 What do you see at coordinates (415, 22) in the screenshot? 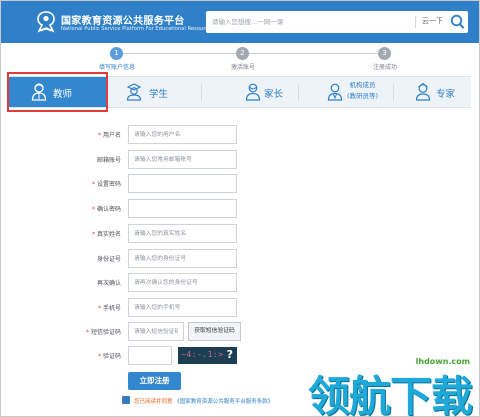
I see `search-divider` at bounding box center [415, 22].